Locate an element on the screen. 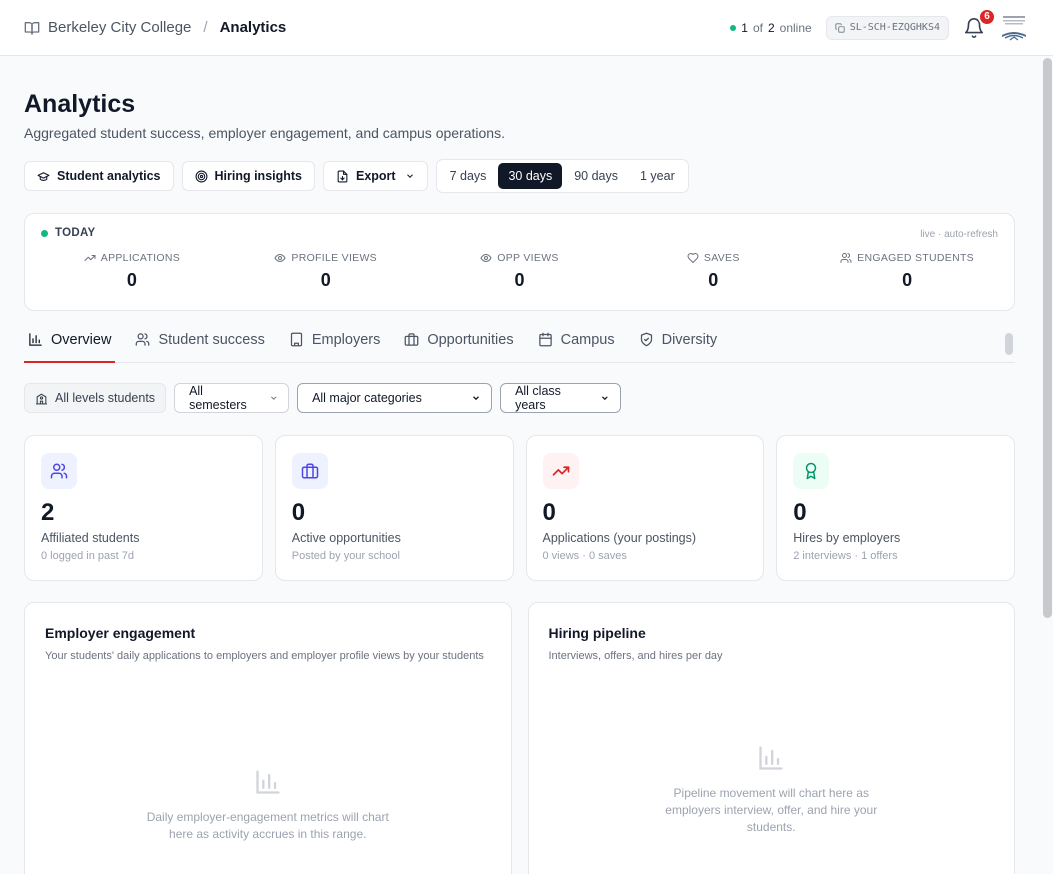 The height and width of the screenshot is (874, 1053). major-category-select: All major categories is located at coordinates (395, 398).